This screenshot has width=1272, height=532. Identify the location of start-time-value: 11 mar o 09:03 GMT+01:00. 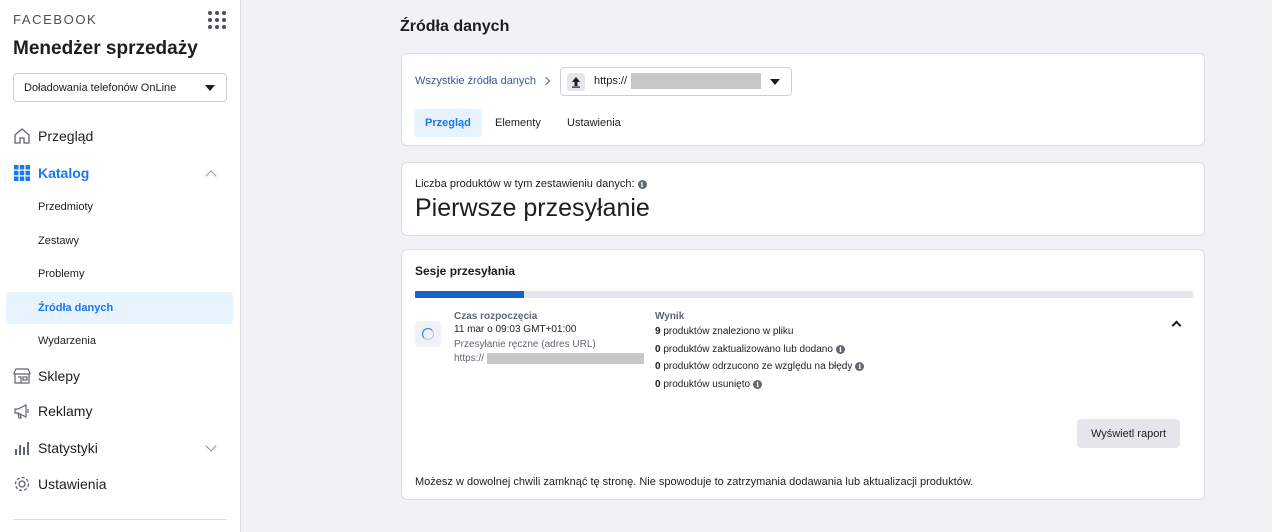
(515, 329).